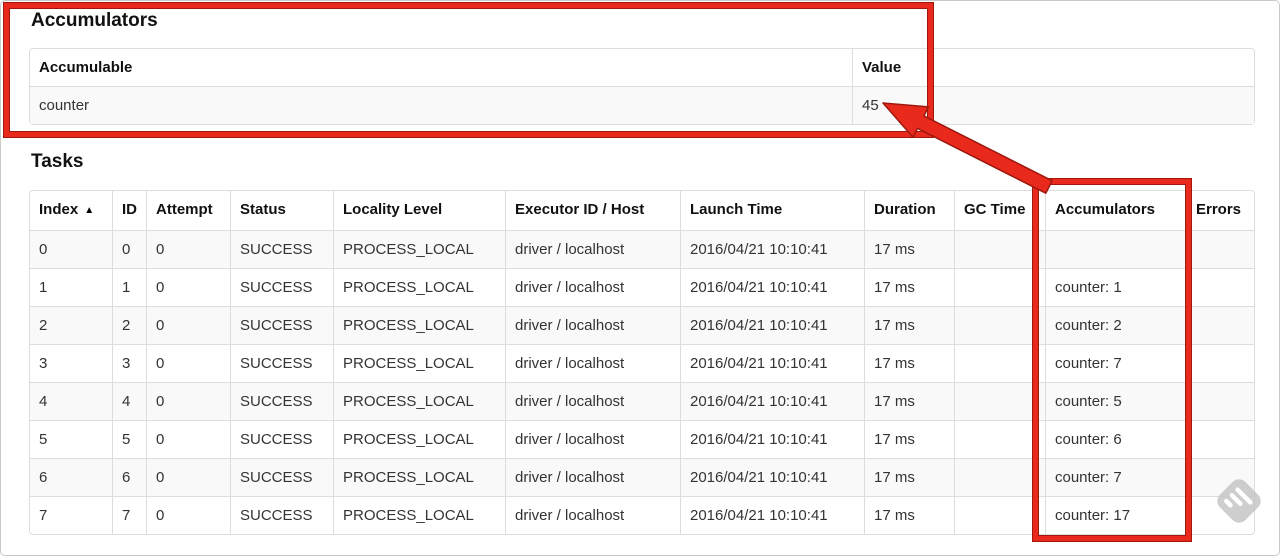 This screenshot has height=557, width=1280. Describe the element at coordinates (129, 363) in the screenshot. I see `cell-id: 3` at that location.